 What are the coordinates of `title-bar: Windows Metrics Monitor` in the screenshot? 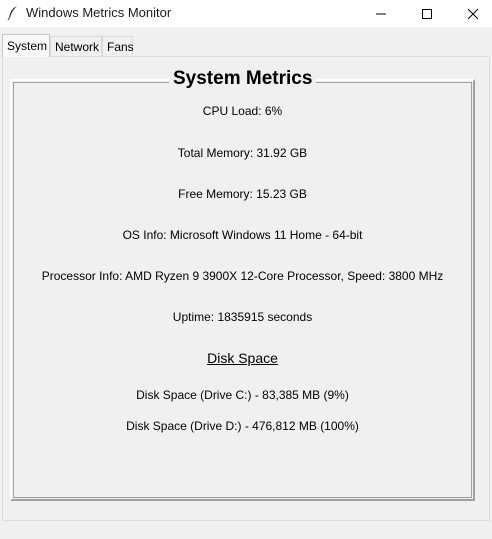 It's located at (246, 13).